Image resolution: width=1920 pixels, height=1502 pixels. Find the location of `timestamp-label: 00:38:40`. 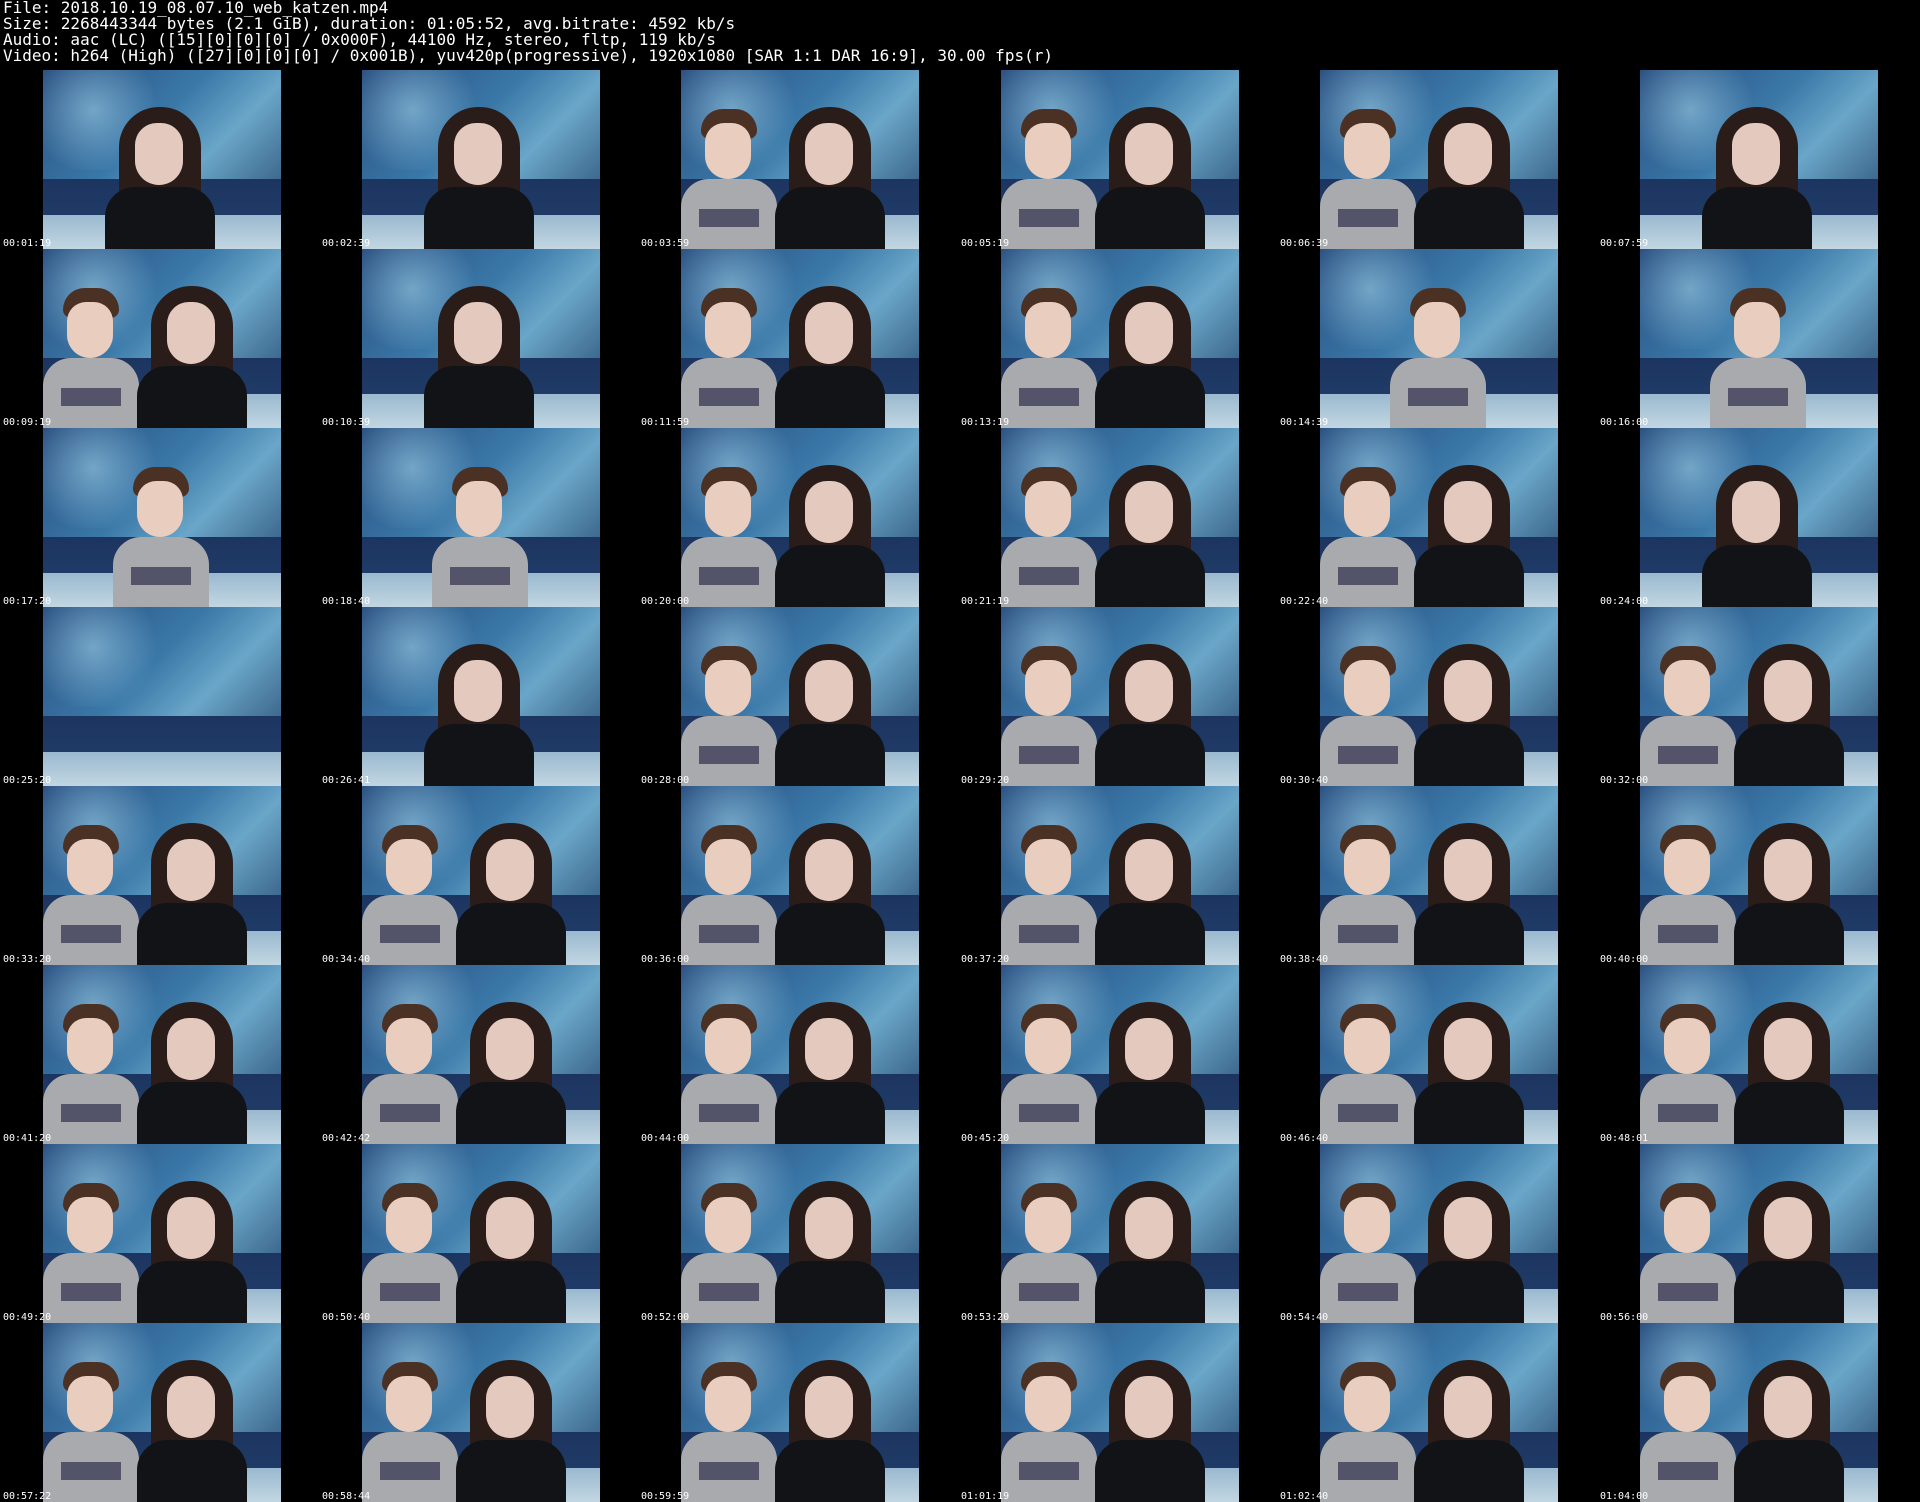

timestamp-label: 00:38:40 is located at coordinates (1304, 959).